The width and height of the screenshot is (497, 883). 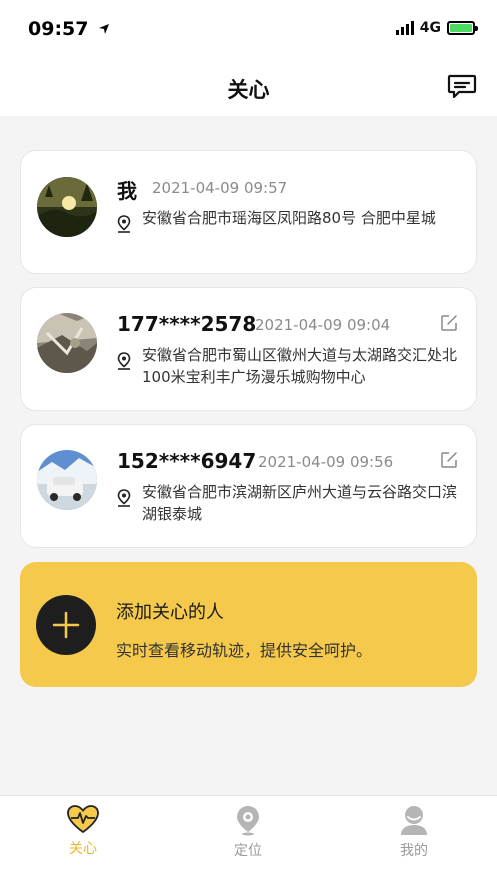 I want to click on status-bar: 09:57 4G, so click(x=248, y=30).